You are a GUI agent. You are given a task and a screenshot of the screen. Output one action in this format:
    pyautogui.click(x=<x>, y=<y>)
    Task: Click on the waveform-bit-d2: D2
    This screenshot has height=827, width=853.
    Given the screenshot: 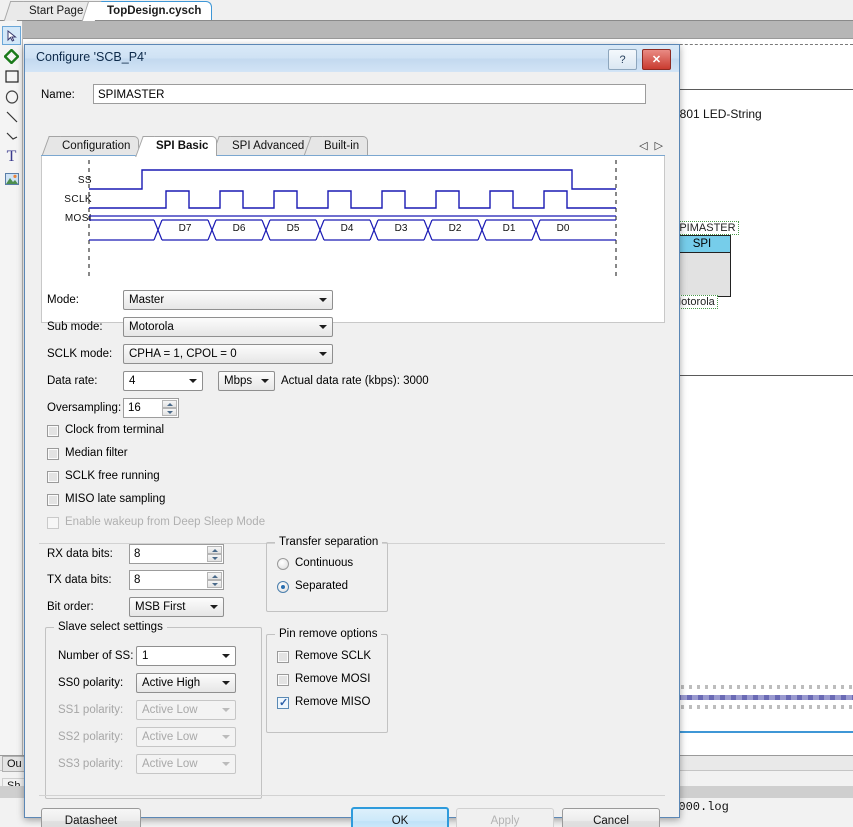 What is the action you would take?
    pyautogui.click(x=455, y=228)
    